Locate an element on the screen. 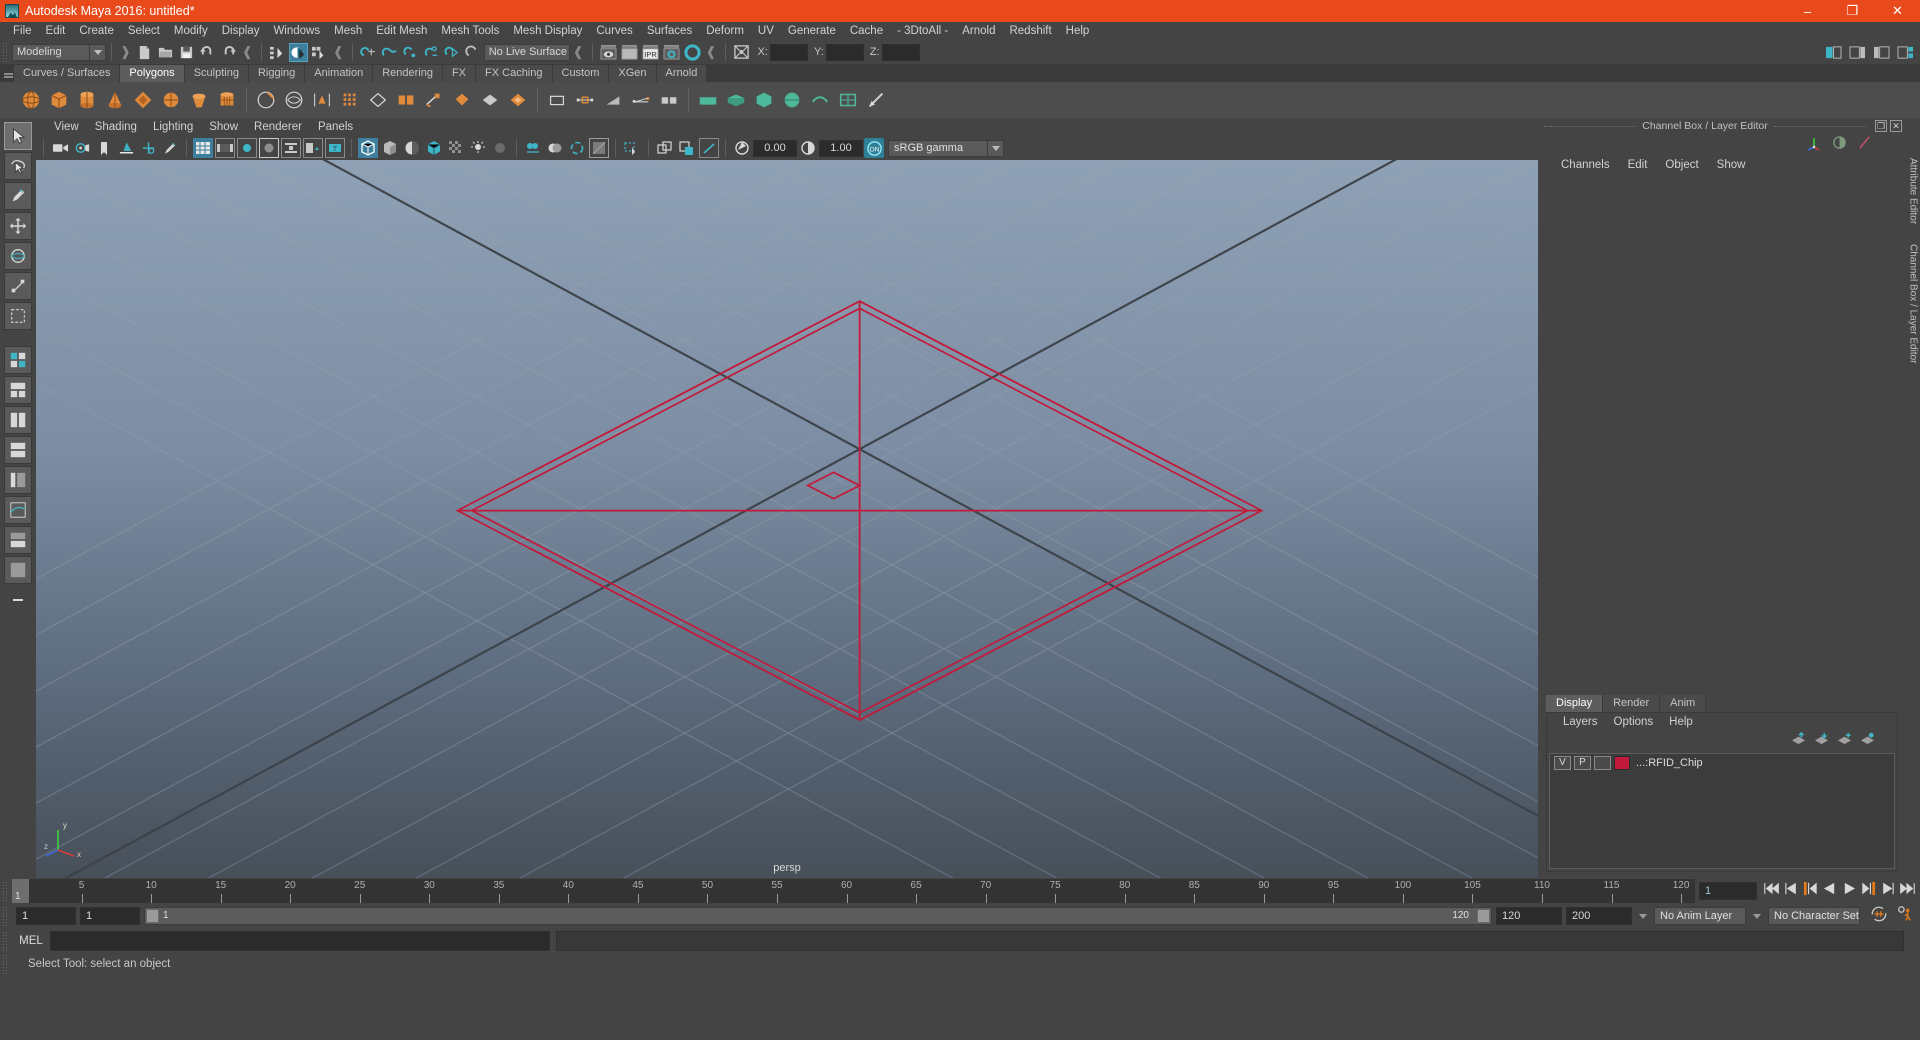  character-set-dropdown-arrow is located at coordinates (1757, 916).